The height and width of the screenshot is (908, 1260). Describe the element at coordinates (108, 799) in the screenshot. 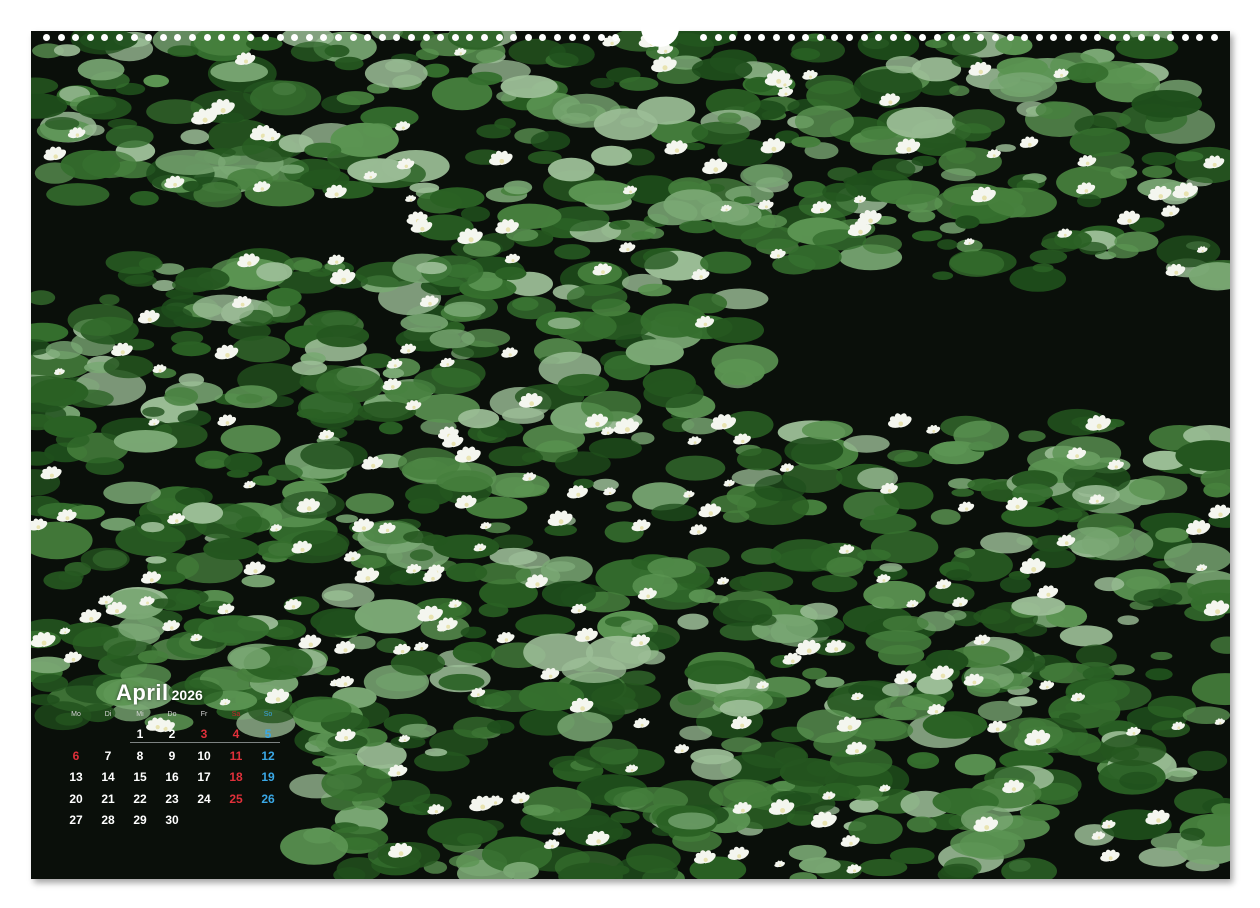

I see `calendar-day: 21` at that location.